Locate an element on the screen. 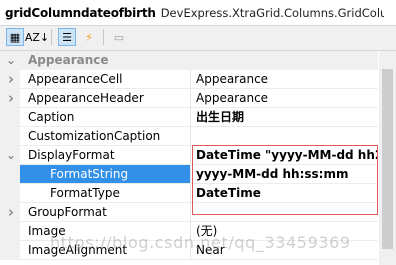 This screenshot has height=265, width=396. property-name: FormatType is located at coordinates (85, 193).